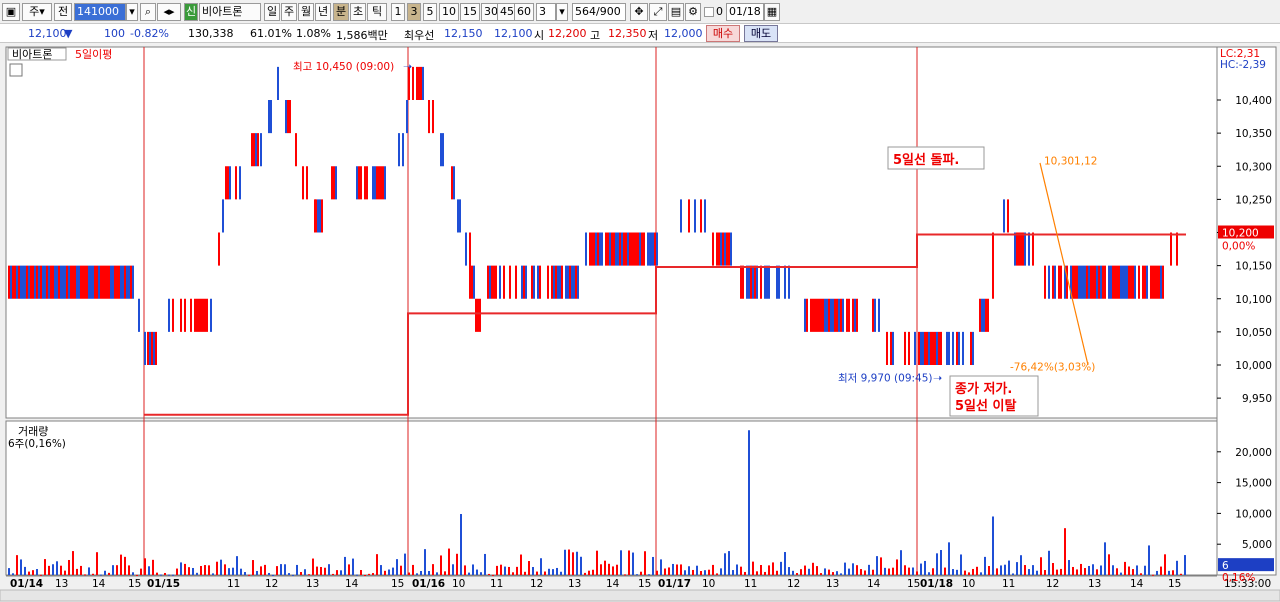 This screenshot has width=1280, height=602. Describe the element at coordinates (272, 12) in the screenshot. I see `tab-day: 일` at that location.